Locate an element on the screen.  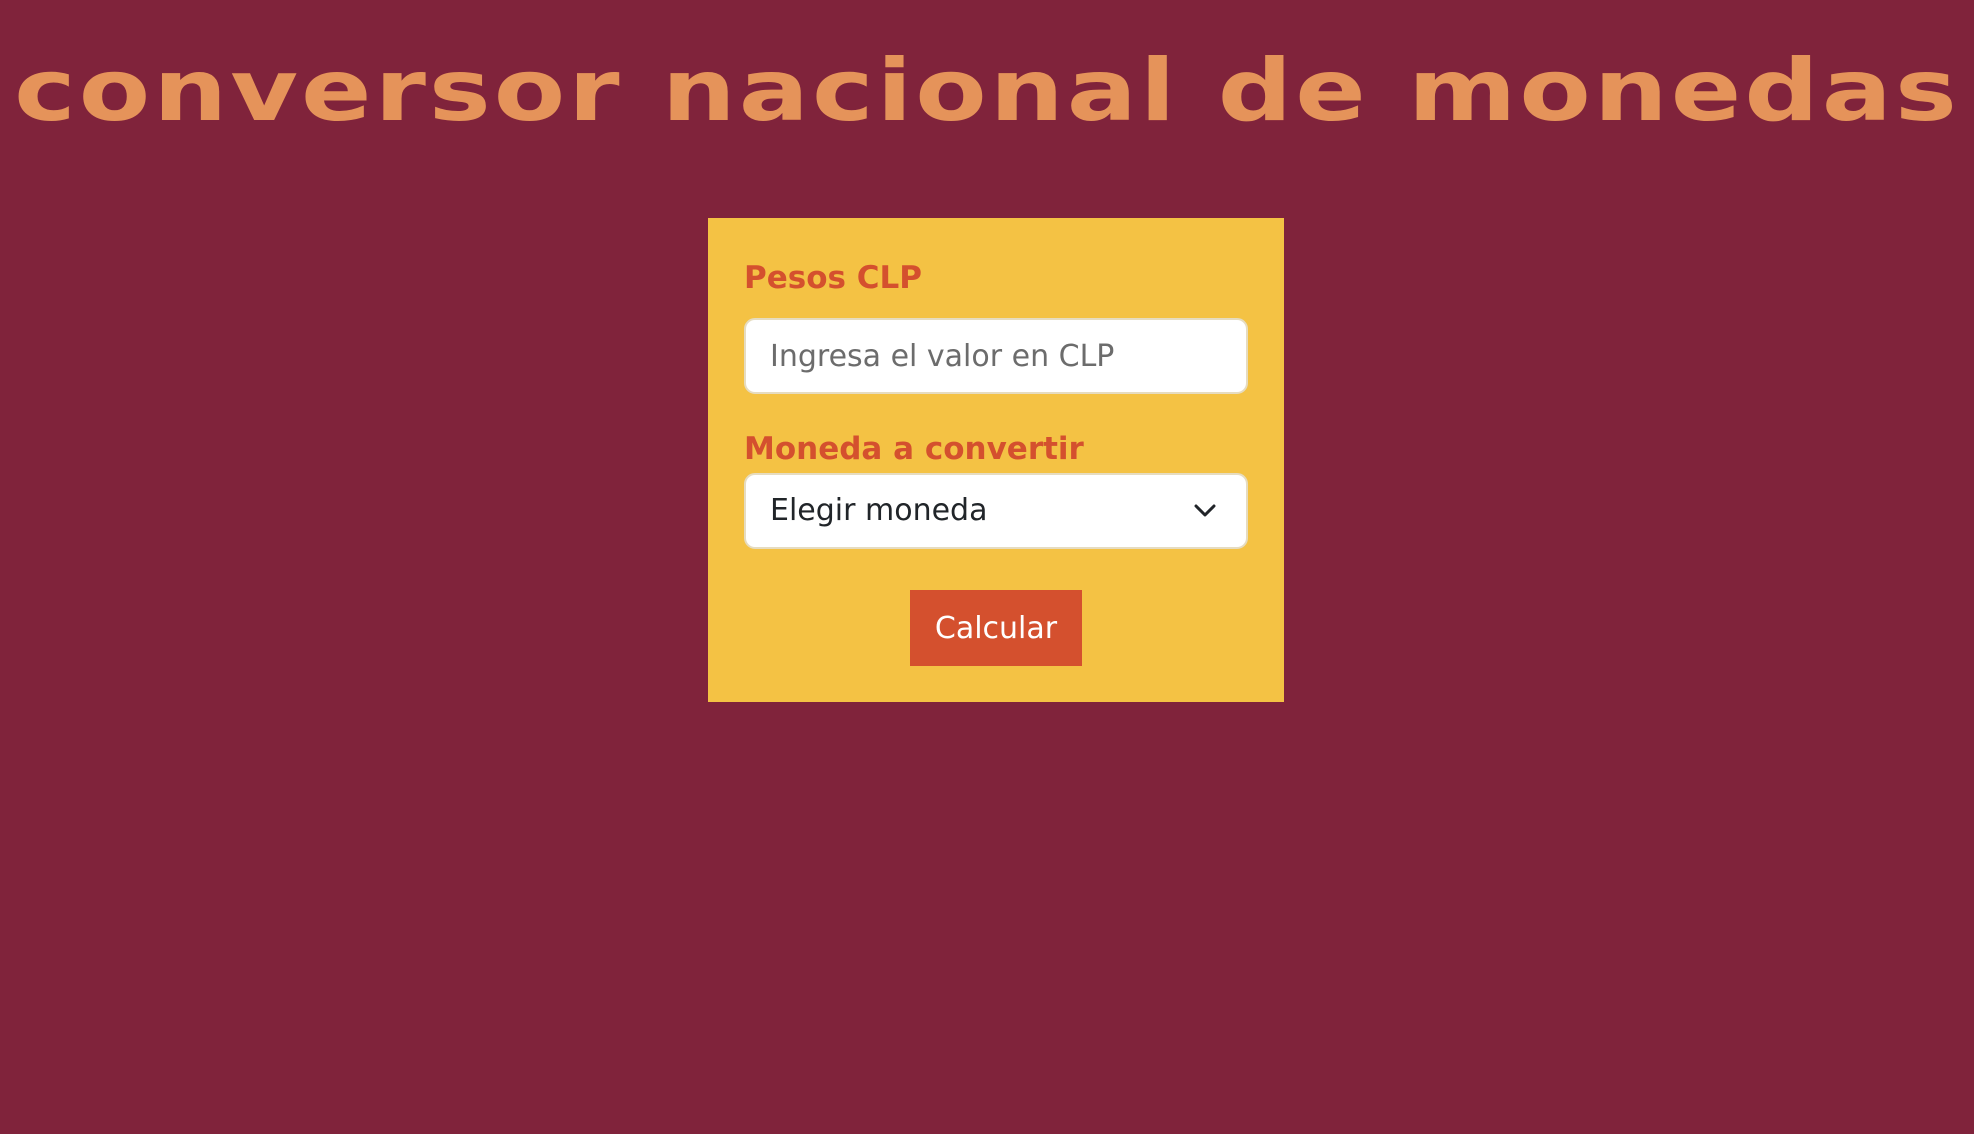
currency-select: Elegir moneda is located at coordinates (996, 511).